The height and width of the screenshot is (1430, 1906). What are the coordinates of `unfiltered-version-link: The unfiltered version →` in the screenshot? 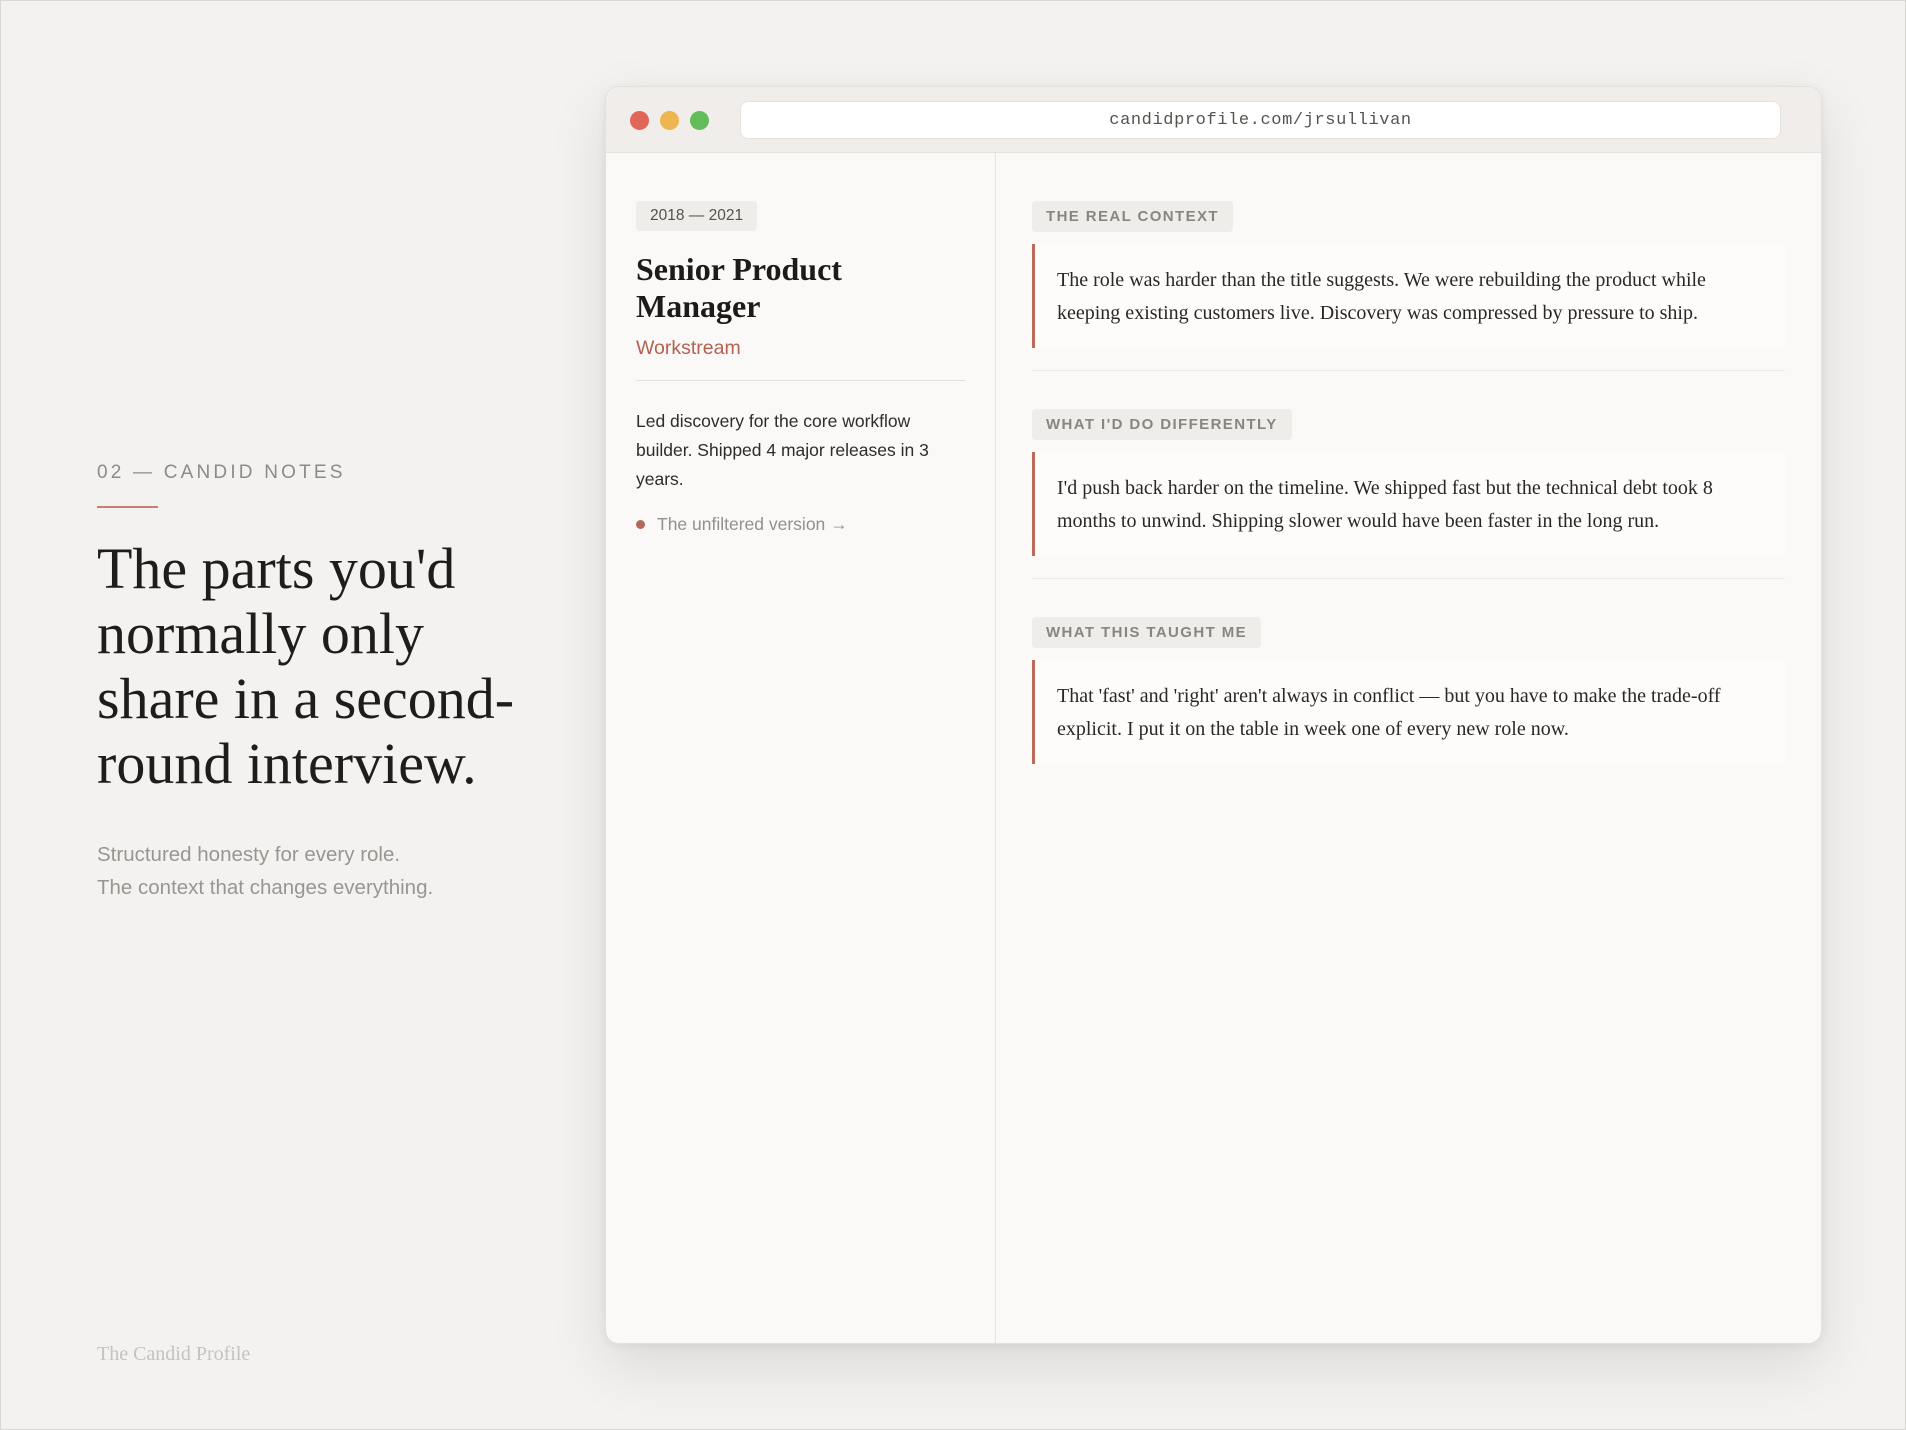 It's located at (800, 524).